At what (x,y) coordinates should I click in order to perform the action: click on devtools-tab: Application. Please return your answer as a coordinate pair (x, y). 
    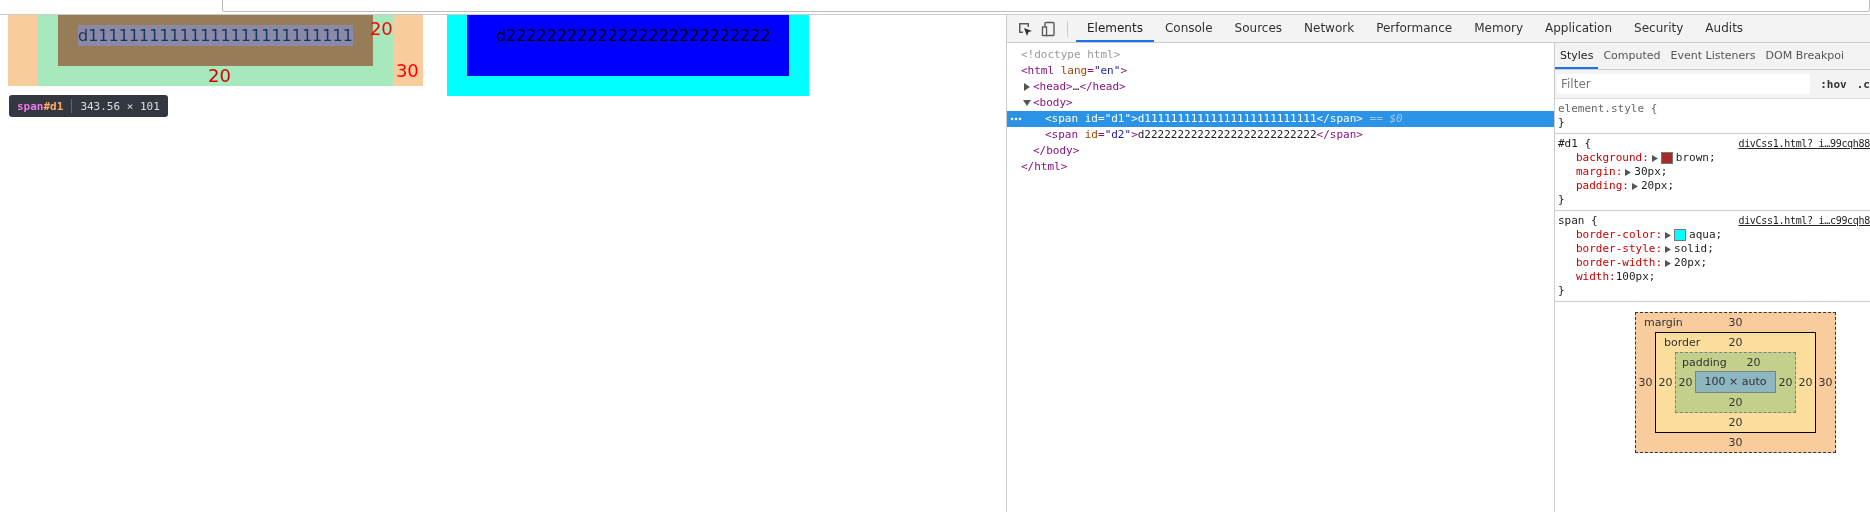
    Looking at the image, I should click on (1579, 28).